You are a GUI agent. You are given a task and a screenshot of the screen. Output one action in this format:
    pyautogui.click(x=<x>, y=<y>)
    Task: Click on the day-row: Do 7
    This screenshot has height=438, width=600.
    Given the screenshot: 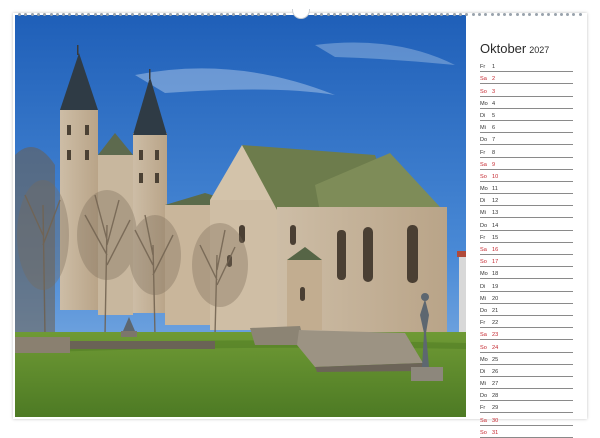 What is the action you would take?
    pyautogui.click(x=526, y=139)
    